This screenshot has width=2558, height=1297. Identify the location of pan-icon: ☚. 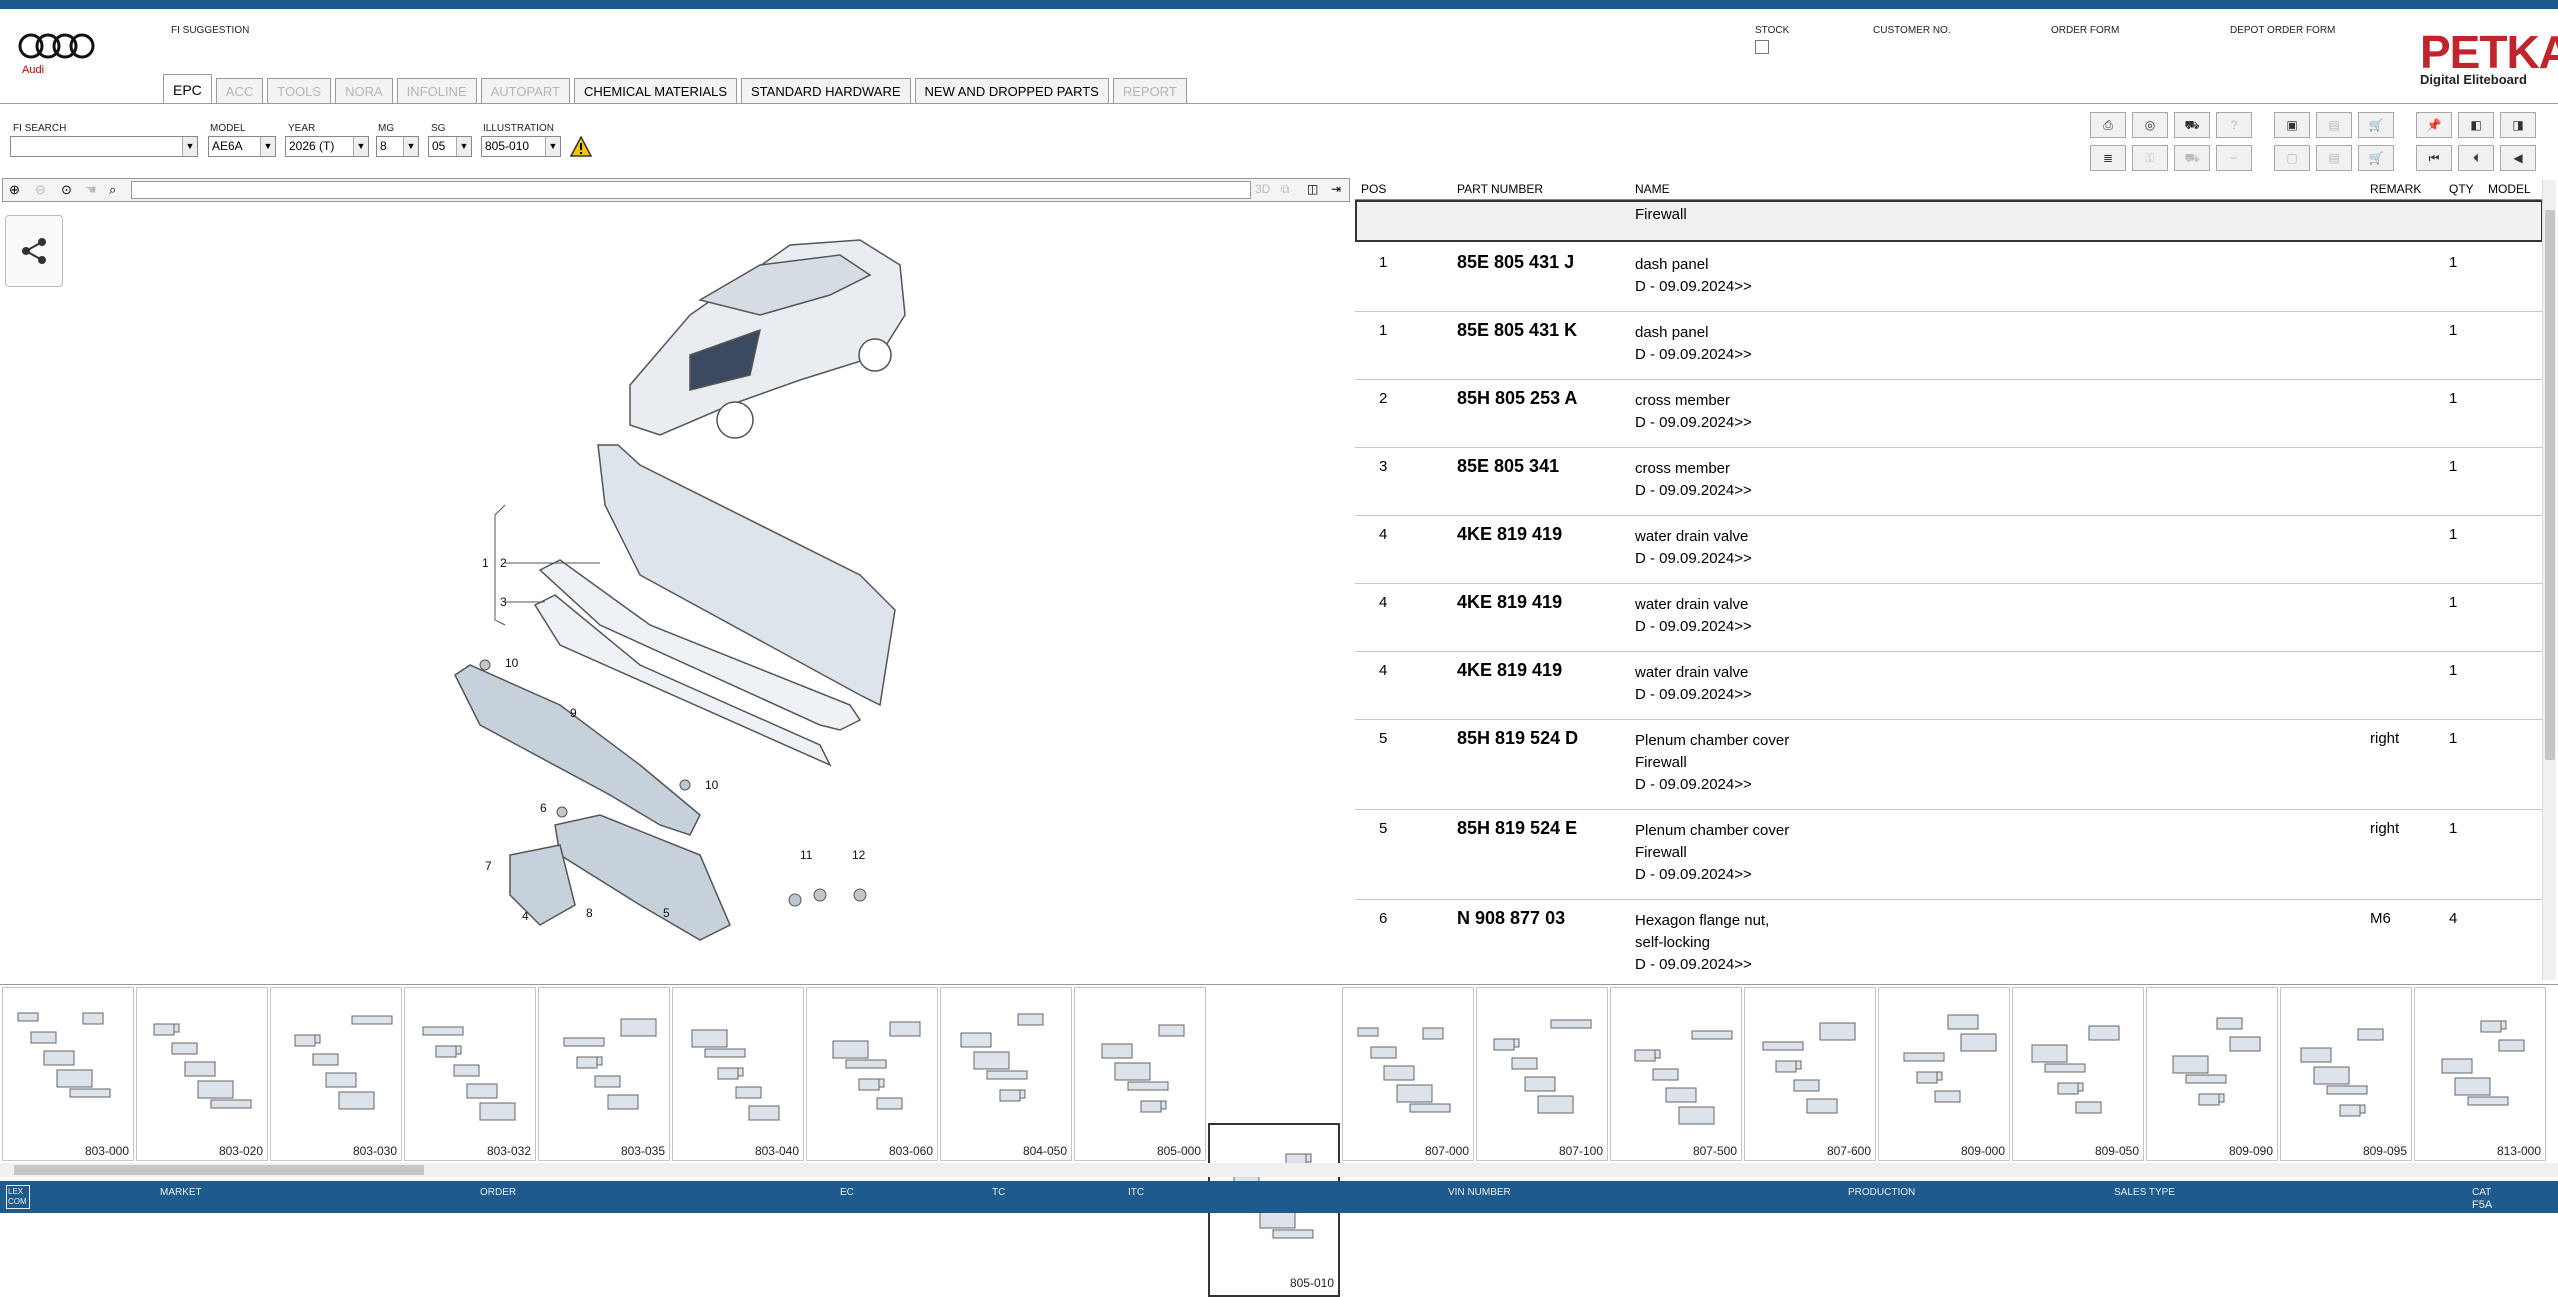
(91, 190).